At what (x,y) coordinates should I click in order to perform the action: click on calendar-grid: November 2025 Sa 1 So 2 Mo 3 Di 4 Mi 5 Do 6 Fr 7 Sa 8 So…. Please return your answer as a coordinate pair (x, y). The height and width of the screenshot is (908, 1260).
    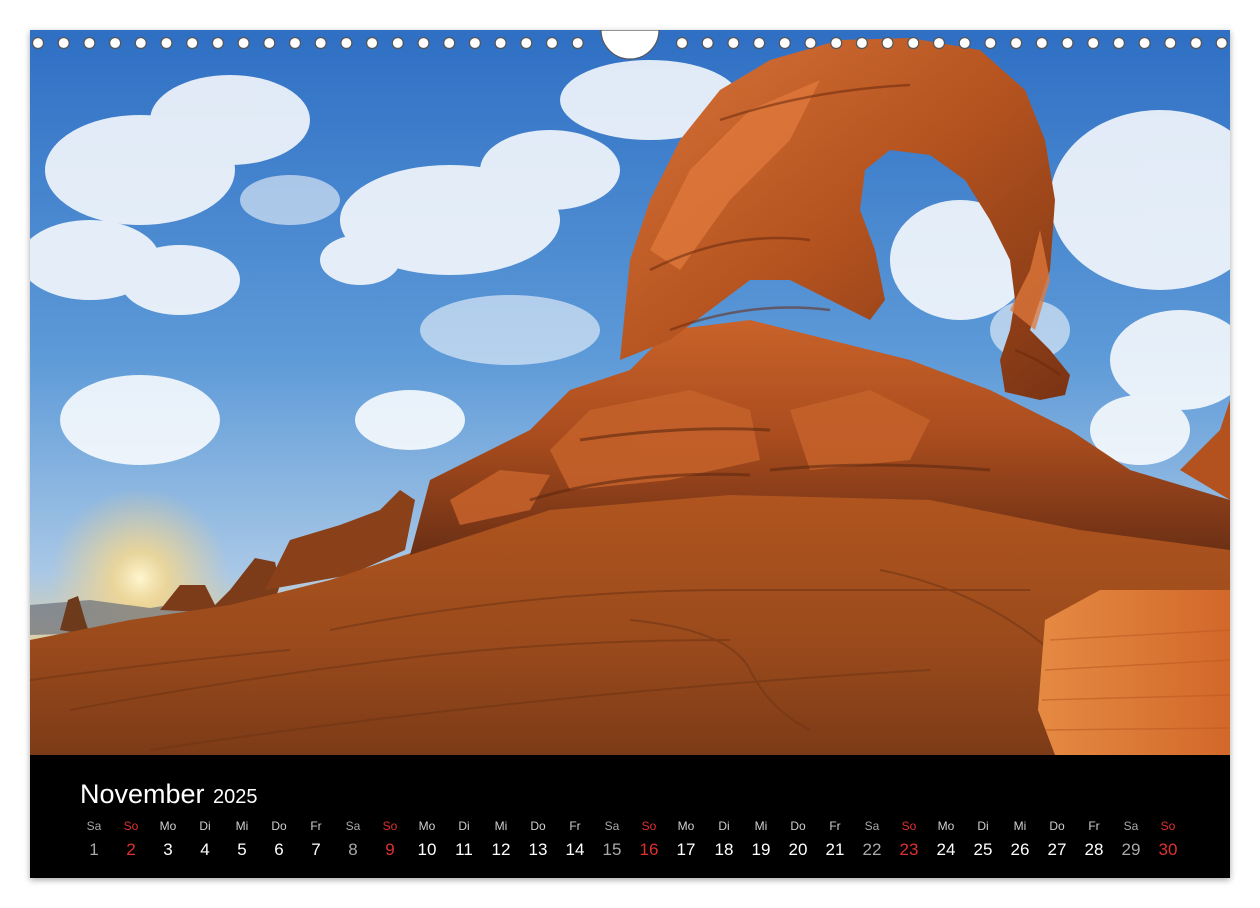
    Looking at the image, I should click on (630, 816).